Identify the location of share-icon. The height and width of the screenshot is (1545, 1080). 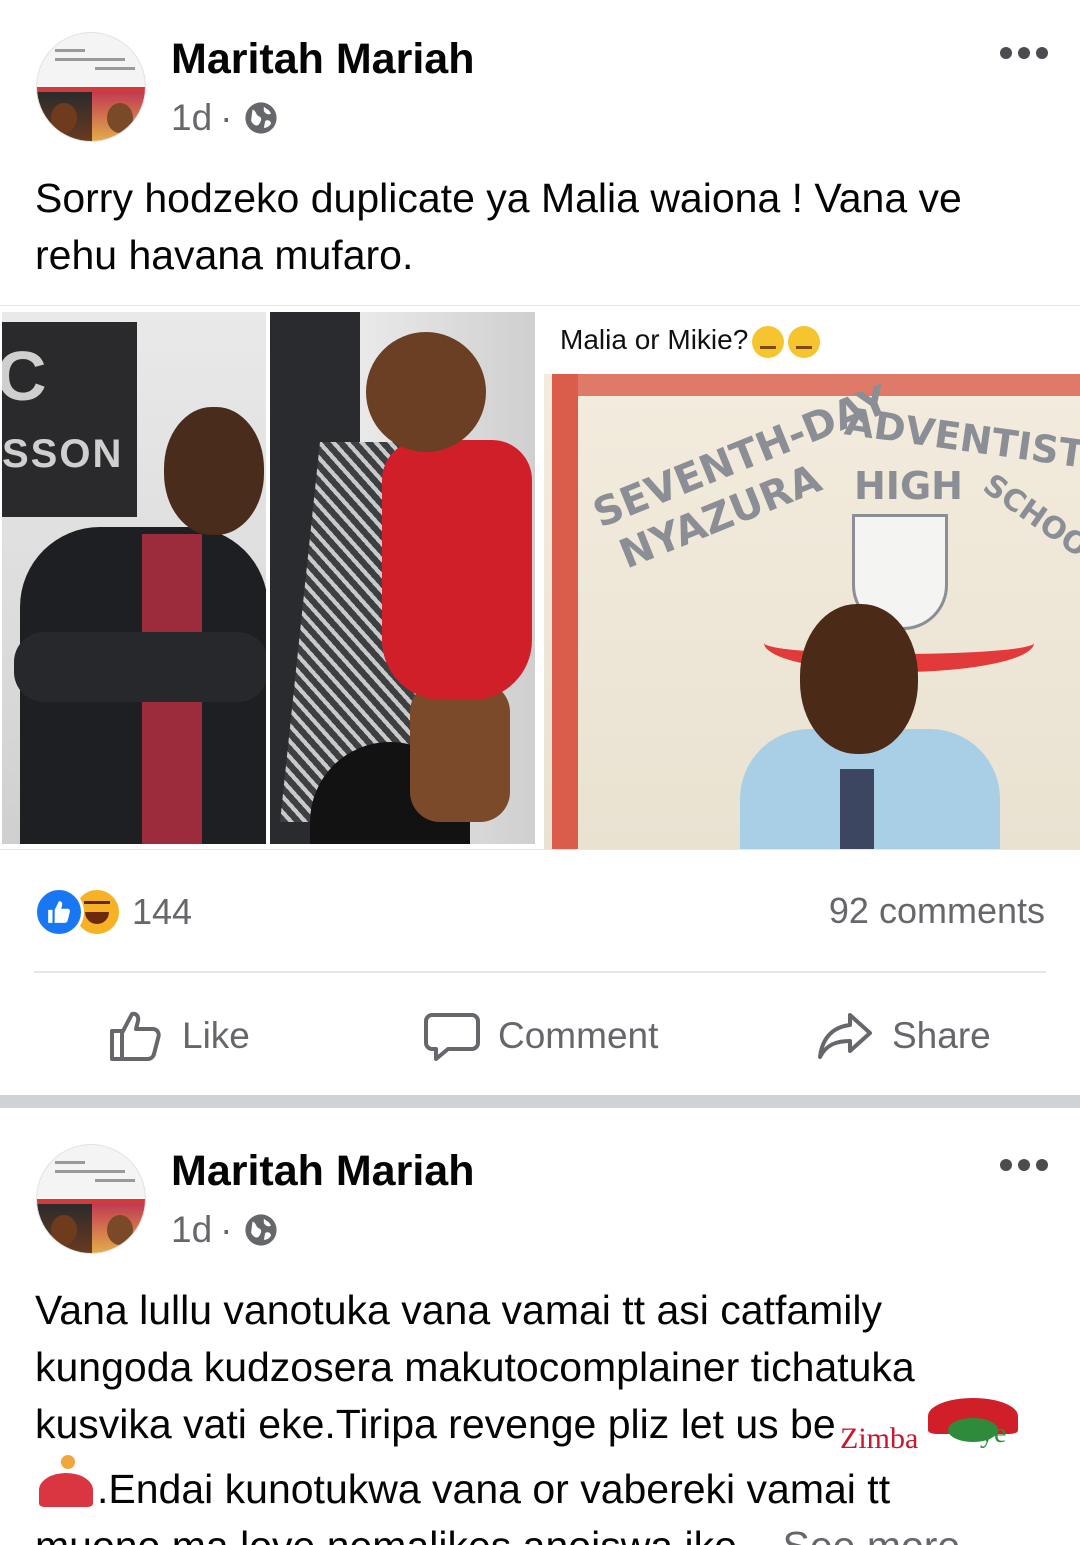
(845, 1036).